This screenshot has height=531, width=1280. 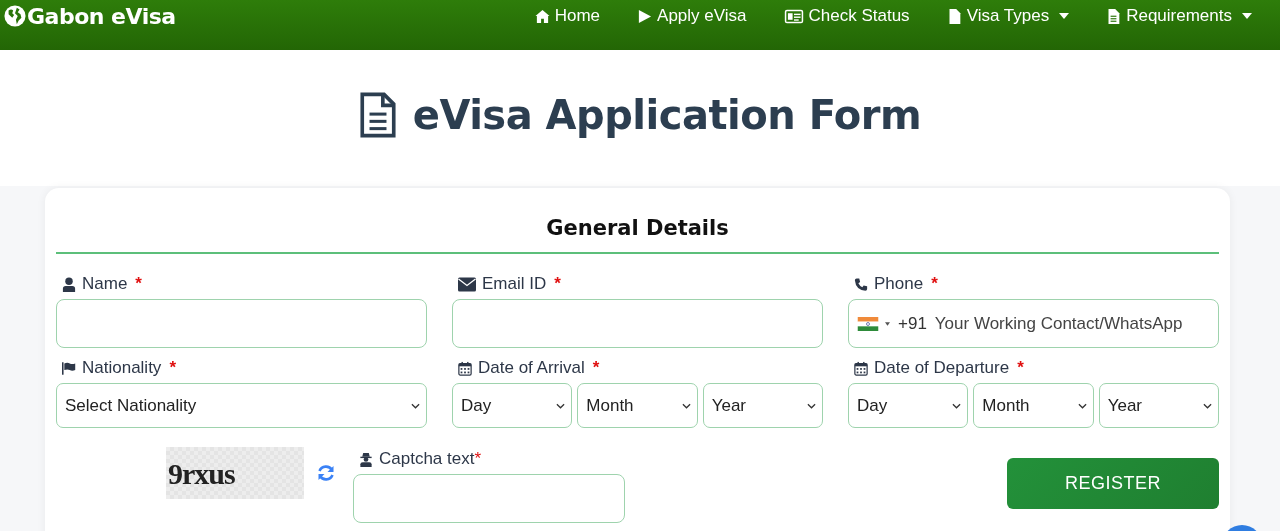 I want to click on brand-name: Gabon eVisa, so click(x=101, y=16).